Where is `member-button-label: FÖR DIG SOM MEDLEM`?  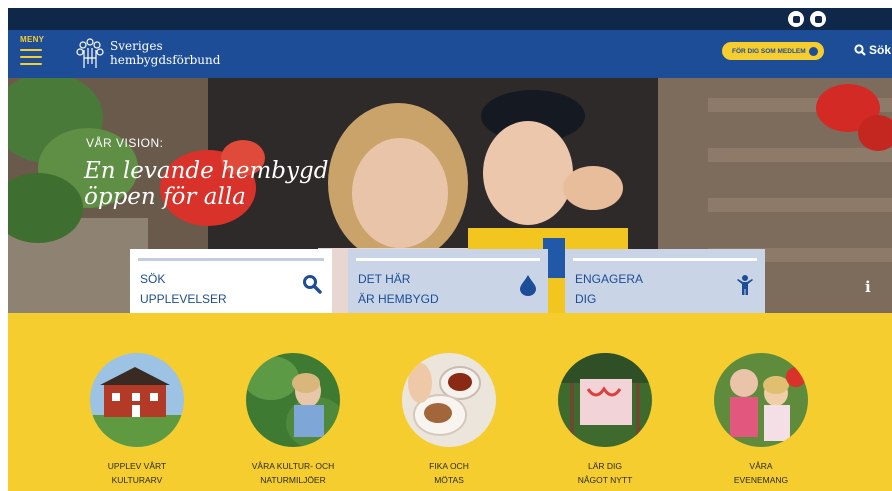
member-button-label: FÖR DIG SOM MEDLEM is located at coordinates (769, 51).